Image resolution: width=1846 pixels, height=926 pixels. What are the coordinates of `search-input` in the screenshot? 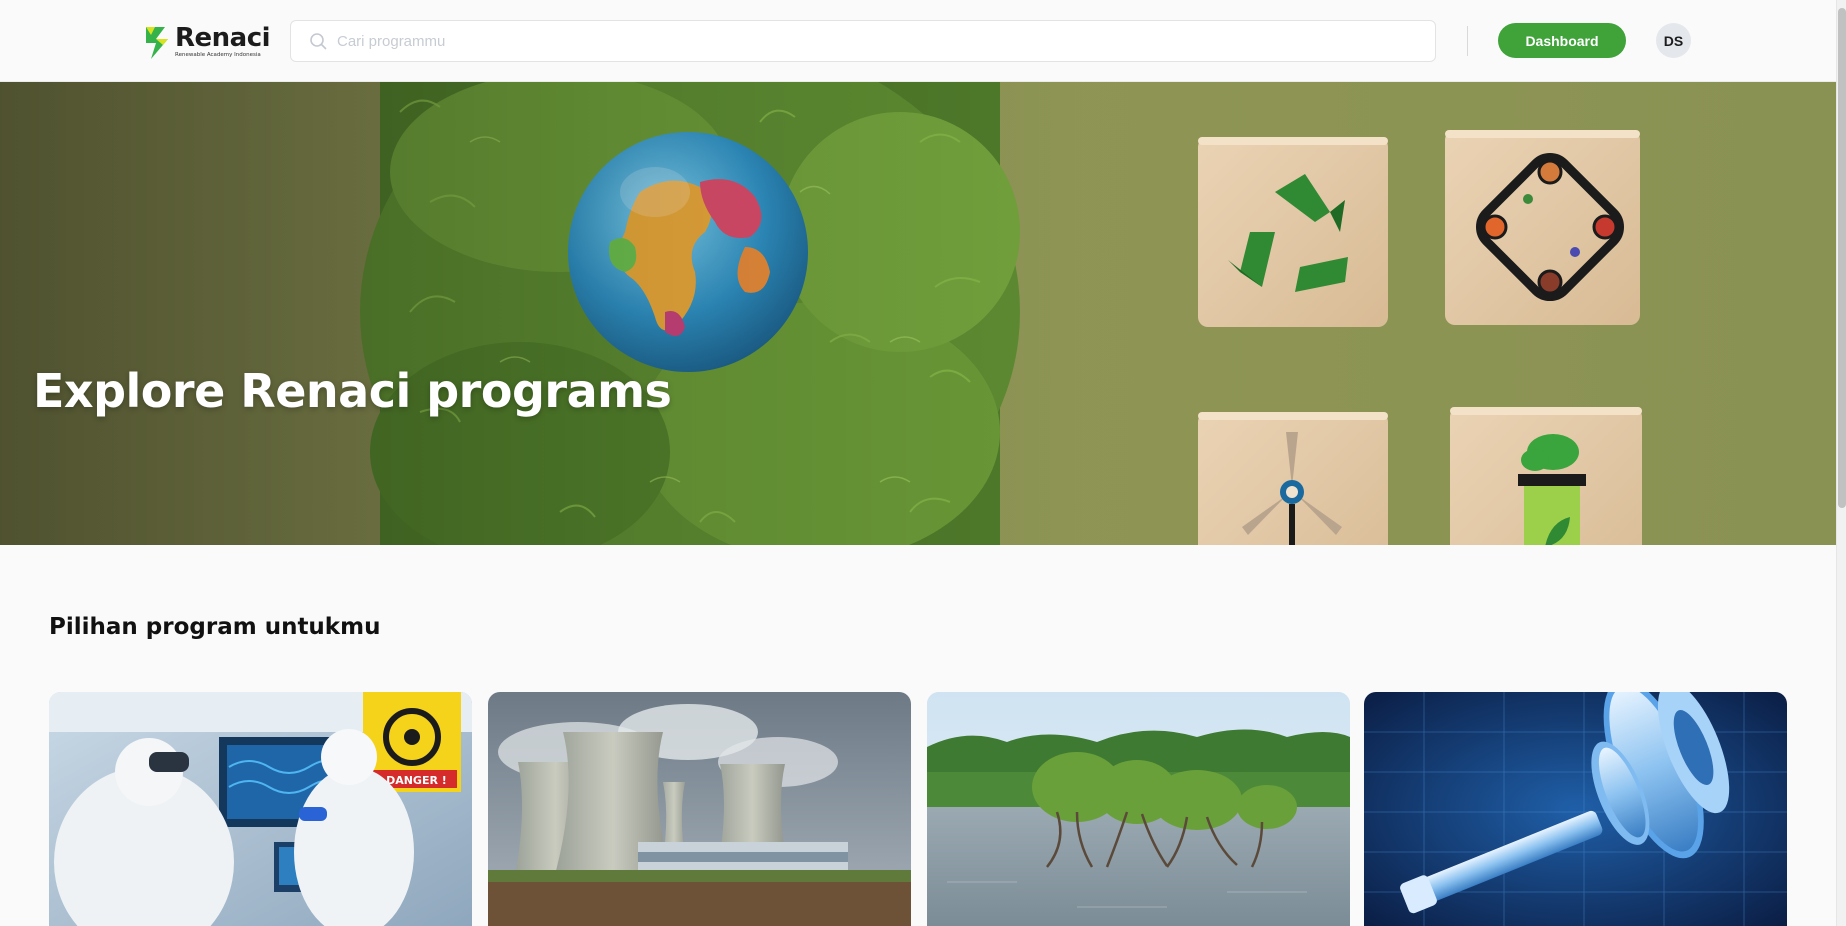 It's located at (877, 41).